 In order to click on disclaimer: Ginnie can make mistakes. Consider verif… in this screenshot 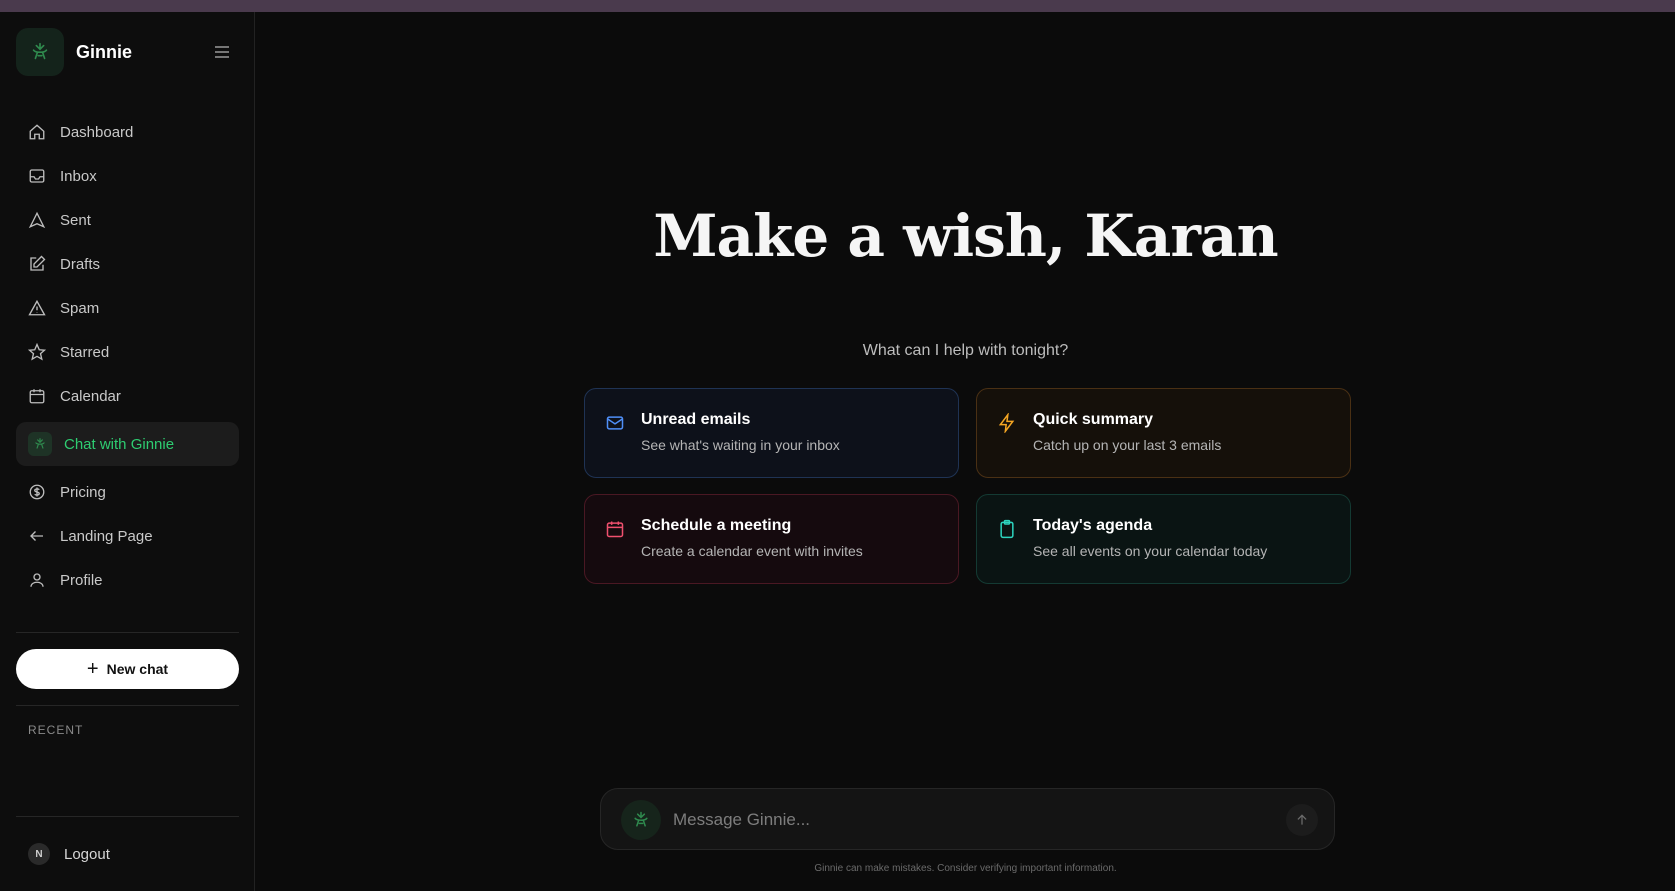, I will do `click(965, 868)`.